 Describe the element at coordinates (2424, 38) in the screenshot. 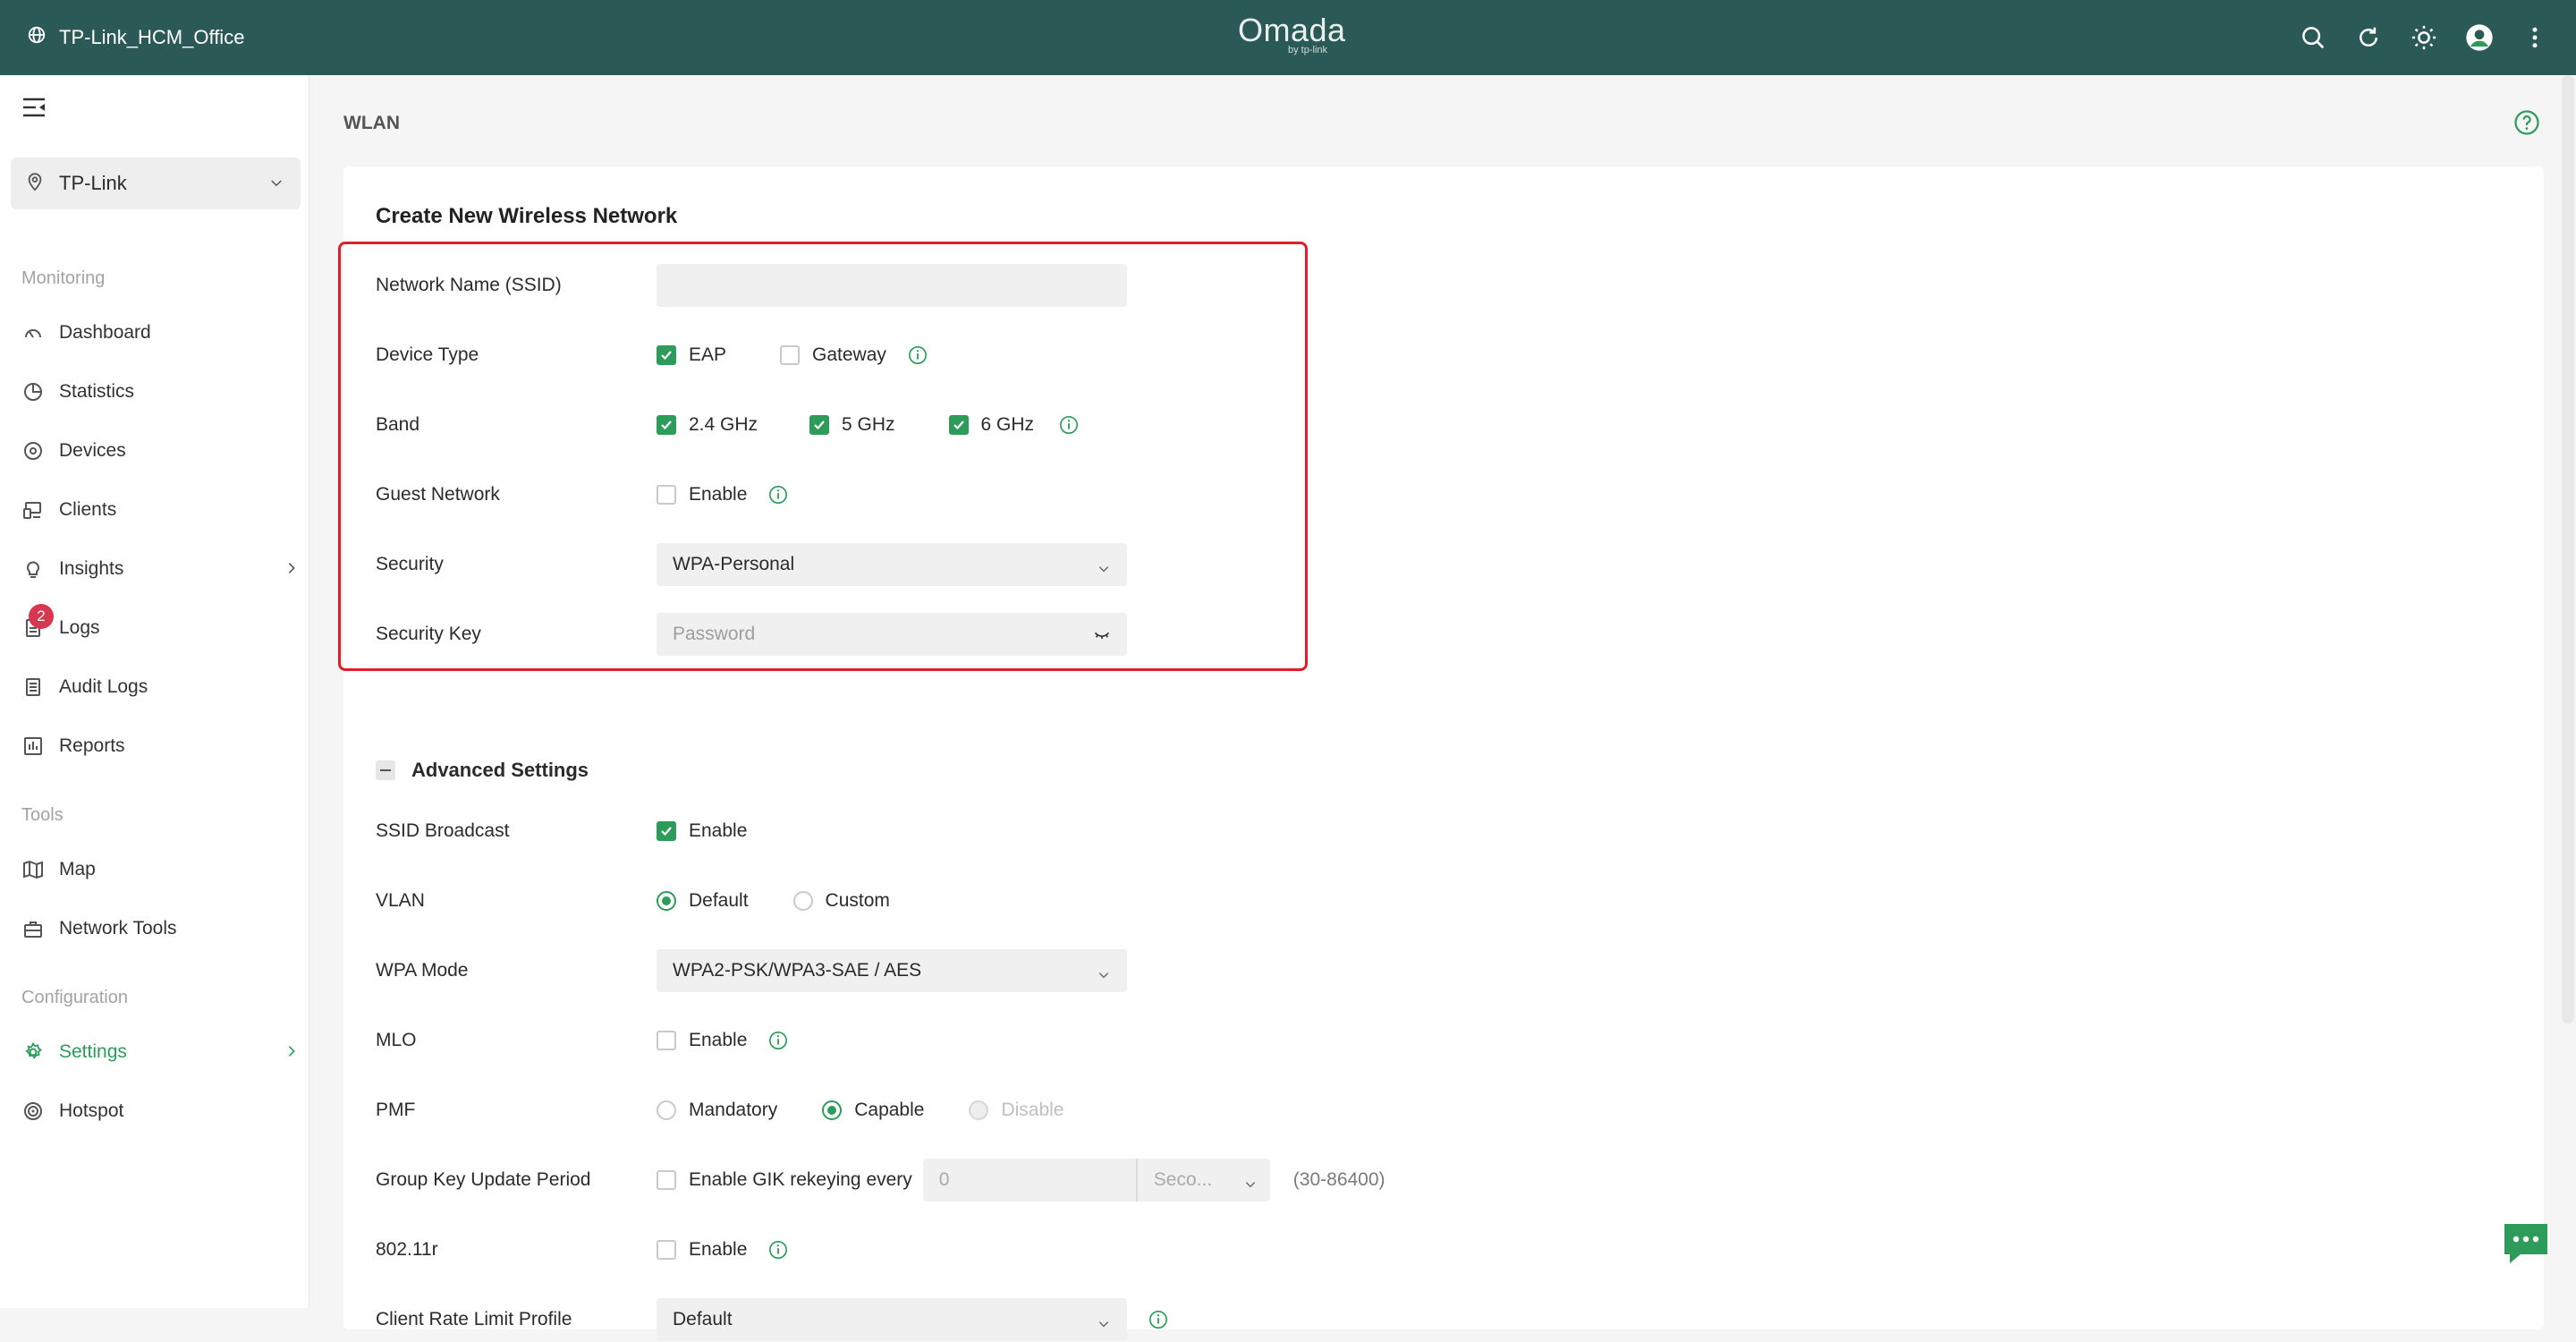

I see `theme-sun-icon` at that location.